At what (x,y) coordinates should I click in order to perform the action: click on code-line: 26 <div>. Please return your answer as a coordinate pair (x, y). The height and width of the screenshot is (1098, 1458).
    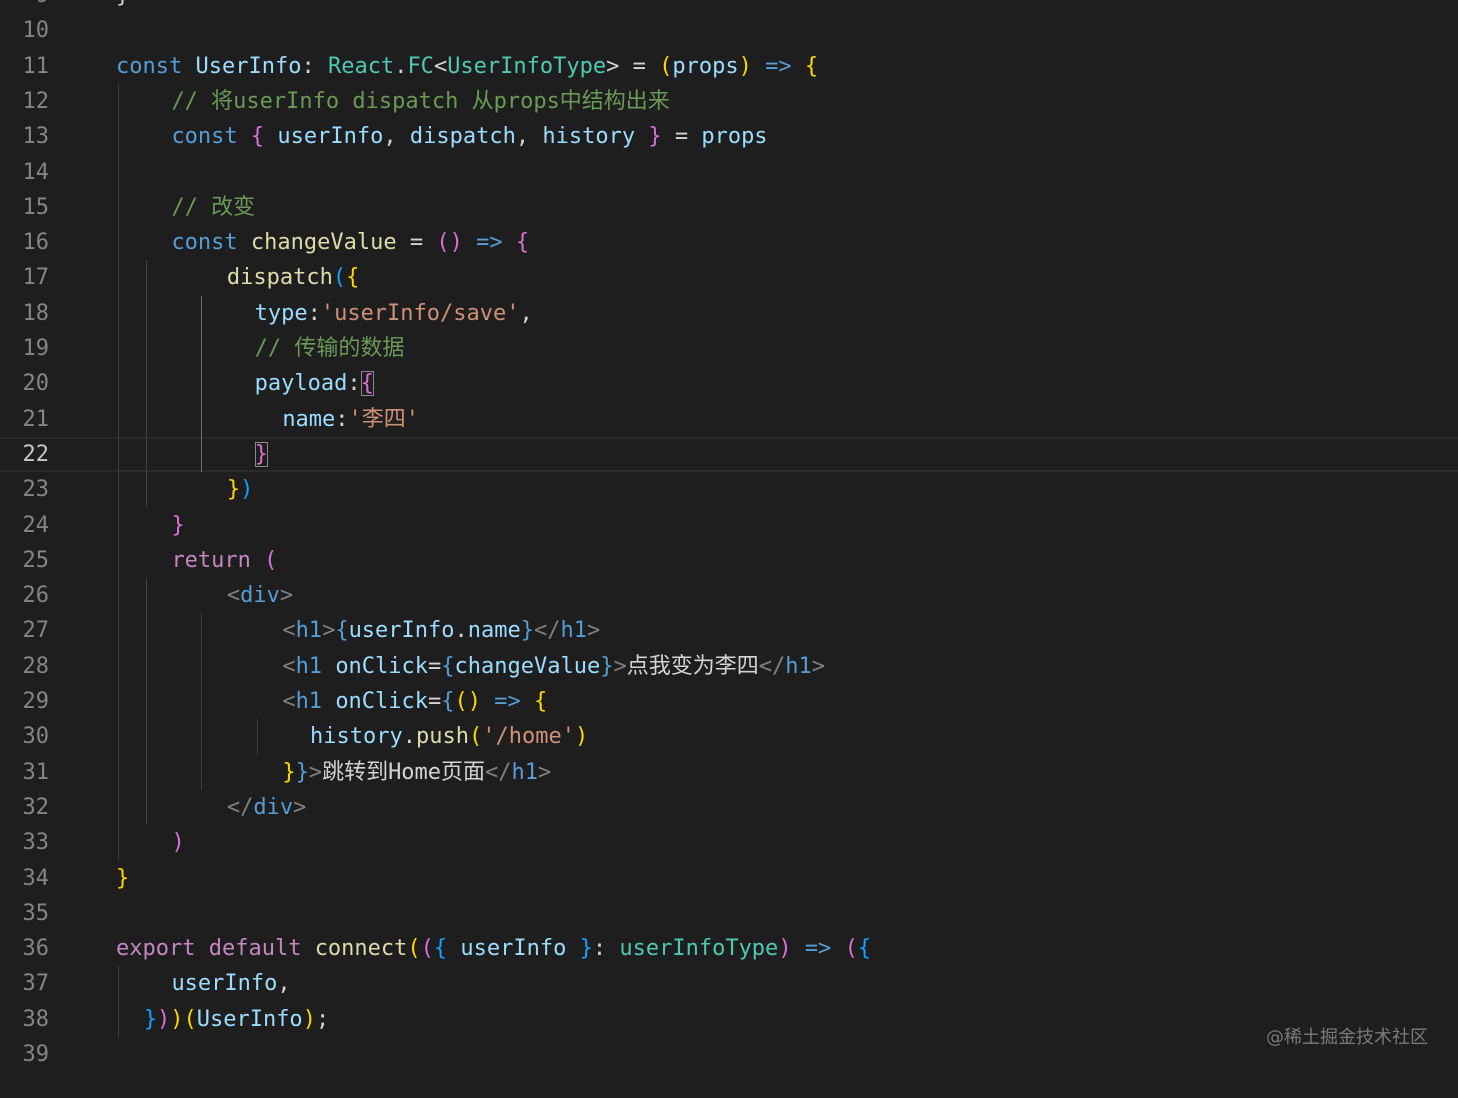
    Looking at the image, I should click on (729, 595).